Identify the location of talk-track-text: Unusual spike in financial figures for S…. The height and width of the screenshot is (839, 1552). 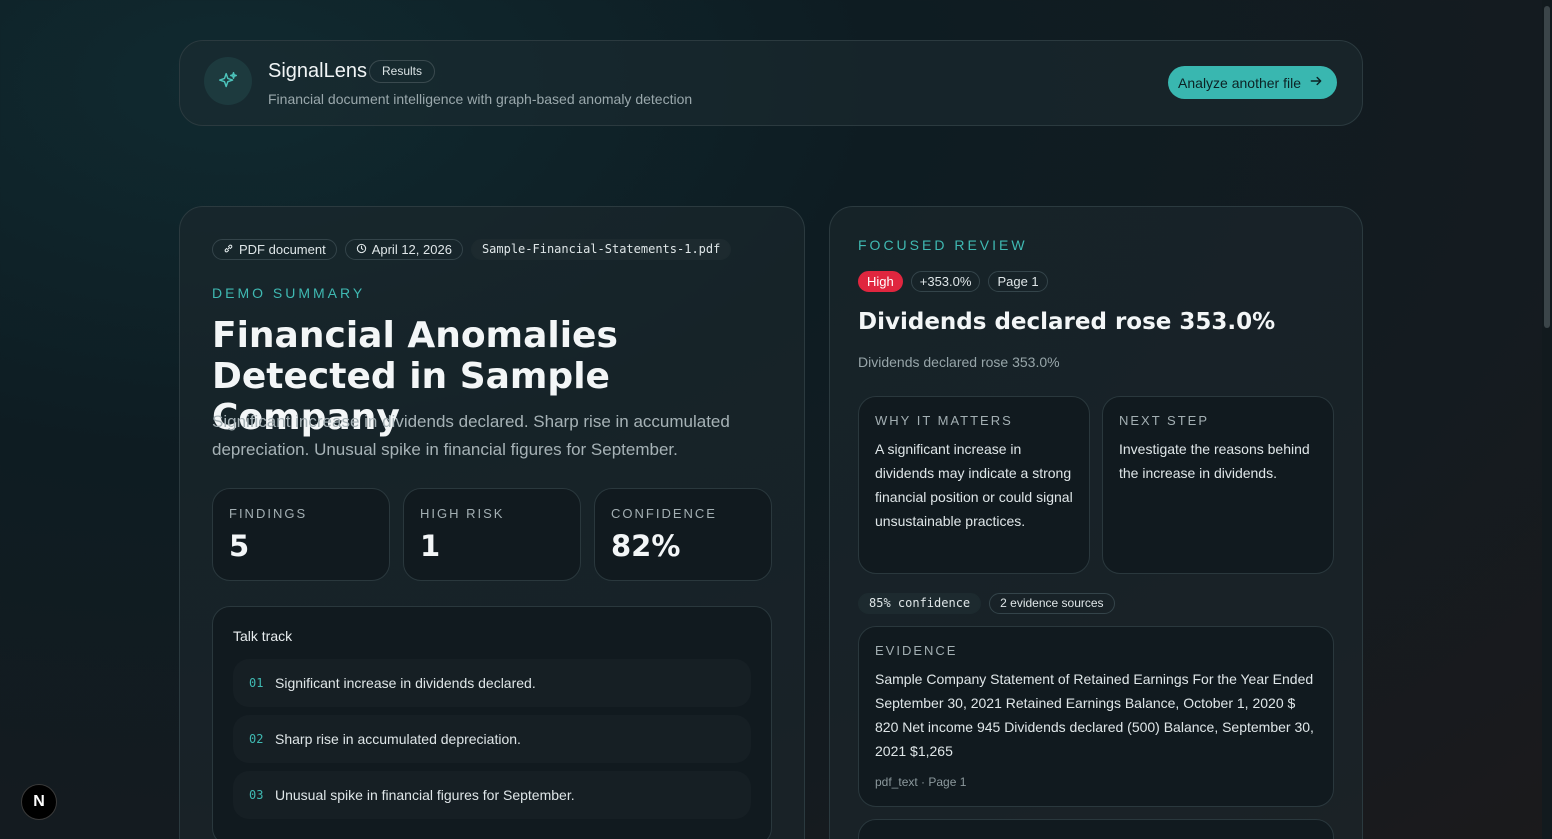
(425, 795).